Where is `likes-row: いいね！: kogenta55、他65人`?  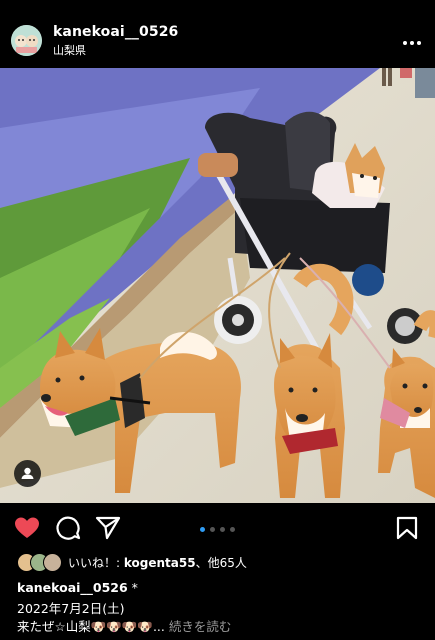
likes-row: いいね！: kogenta55、他65人 is located at coordinates (224, 562).